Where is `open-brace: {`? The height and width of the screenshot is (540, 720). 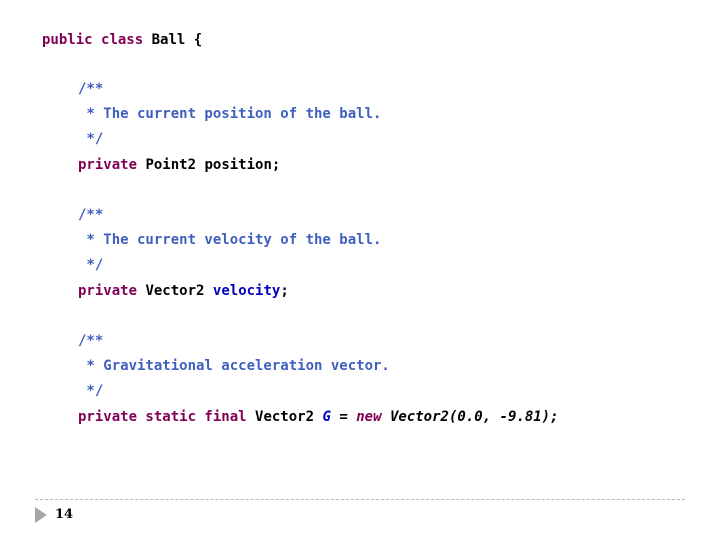 open-brace: { is located at coordinates (198, 40).